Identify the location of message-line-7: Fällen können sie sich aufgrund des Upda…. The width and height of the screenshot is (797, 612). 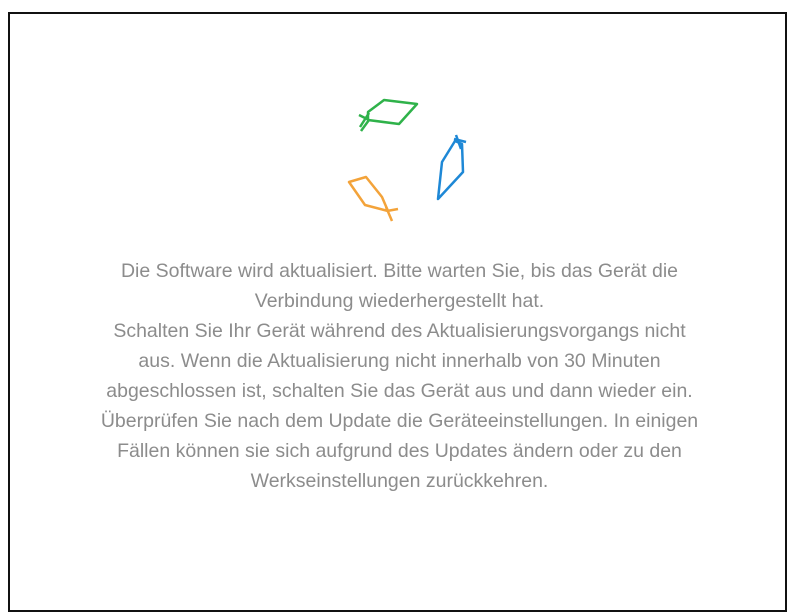
(399, 451).